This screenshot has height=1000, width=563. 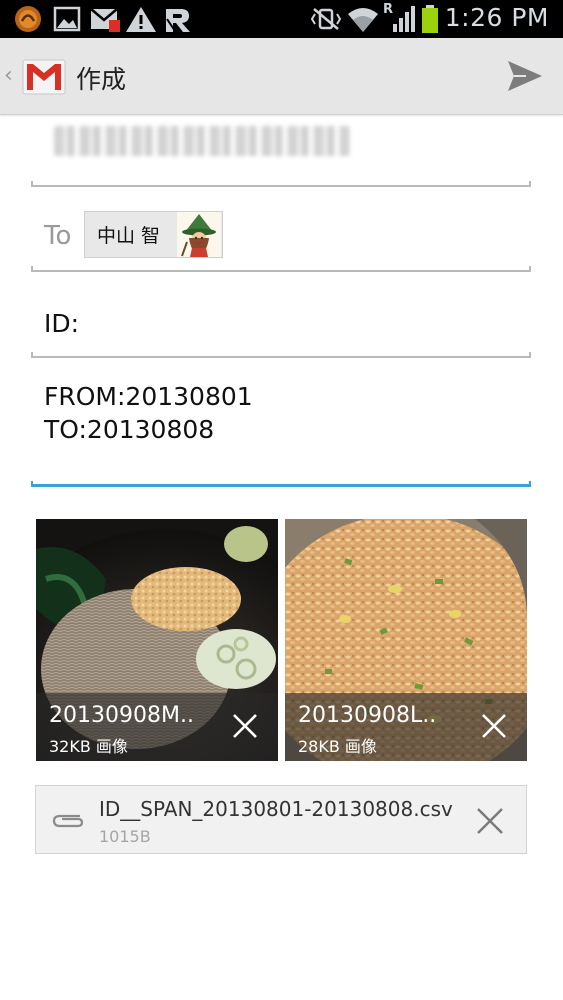 What do you see at coordinates (67, 19) in the screenshot?
I see `image-icon` at bounding box center [67, 19].